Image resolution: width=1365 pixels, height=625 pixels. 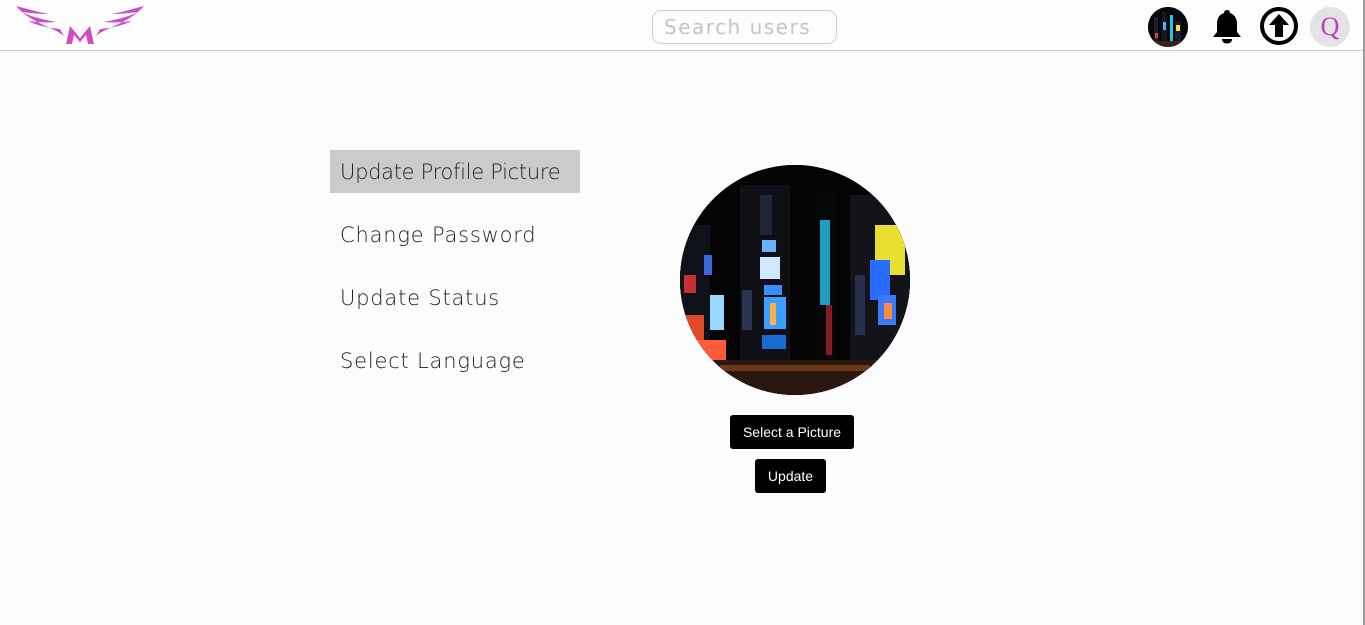 I want to click on winged-m-logo-icon, so click(x=80, y=25).